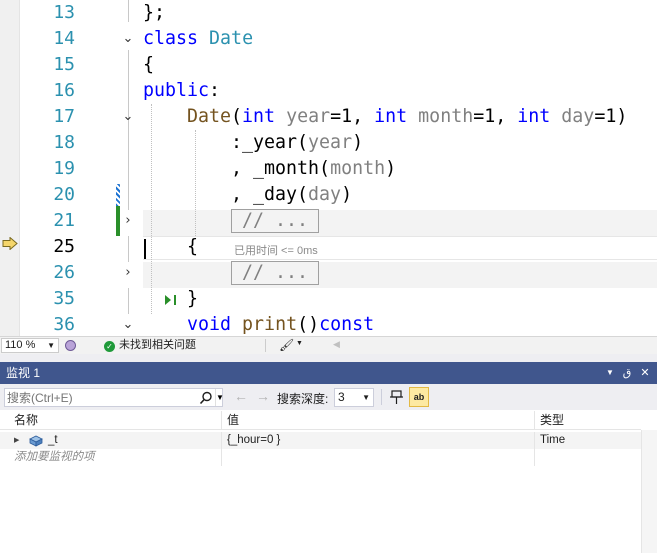 The image size is (657, 553). Describe the element at coordinates (64, 168) in the screenshot. I see `line-number: 19` at that location.